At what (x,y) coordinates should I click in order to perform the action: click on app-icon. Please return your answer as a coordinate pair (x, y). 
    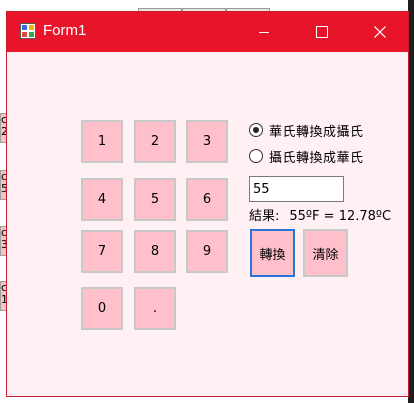
    Looking at the image, I should click on (28, 31).